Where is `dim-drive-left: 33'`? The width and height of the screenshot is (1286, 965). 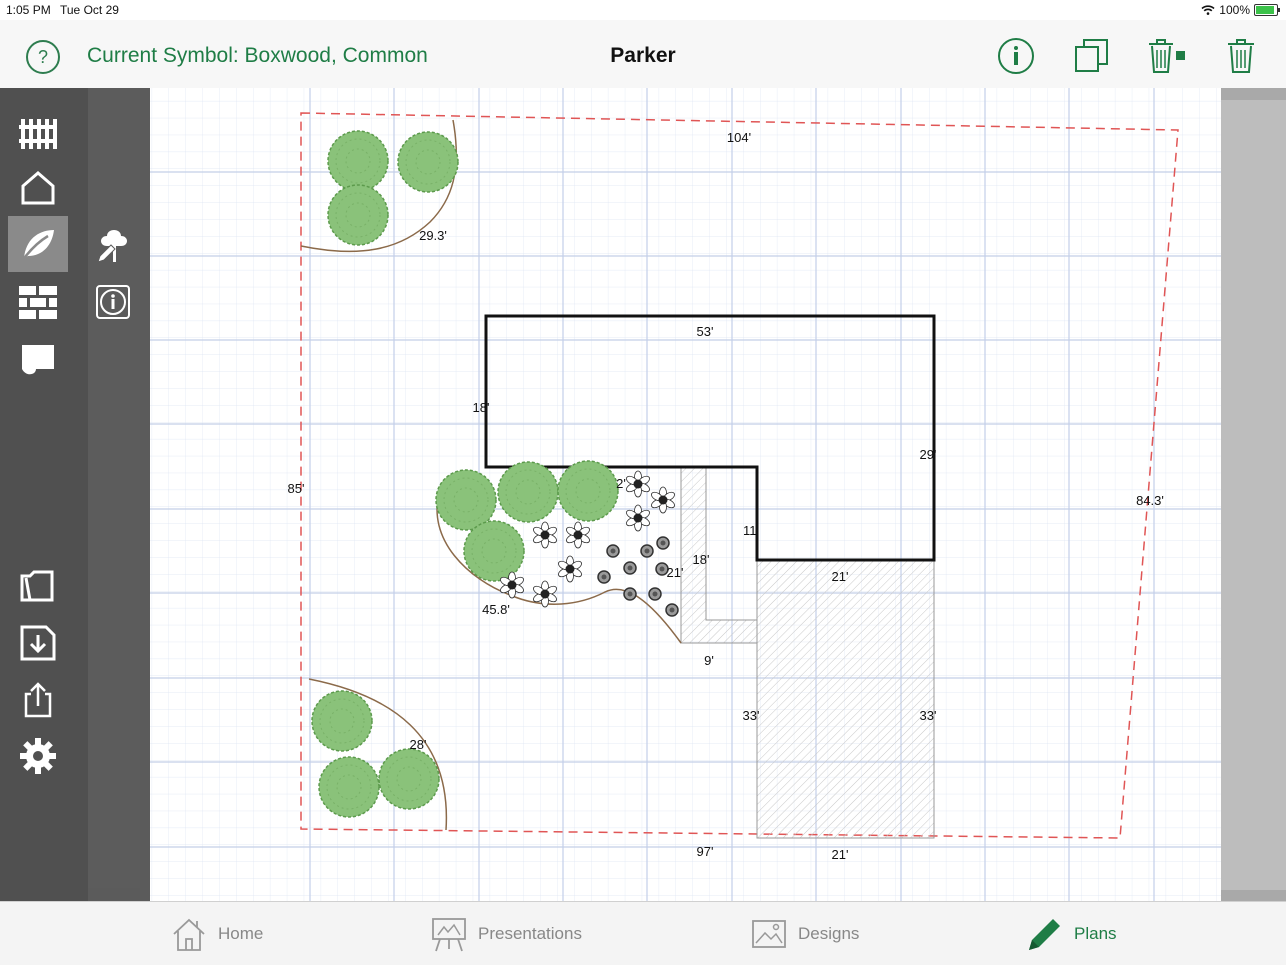 dim-drive-left: 33' is located at coordinates (751, 715).